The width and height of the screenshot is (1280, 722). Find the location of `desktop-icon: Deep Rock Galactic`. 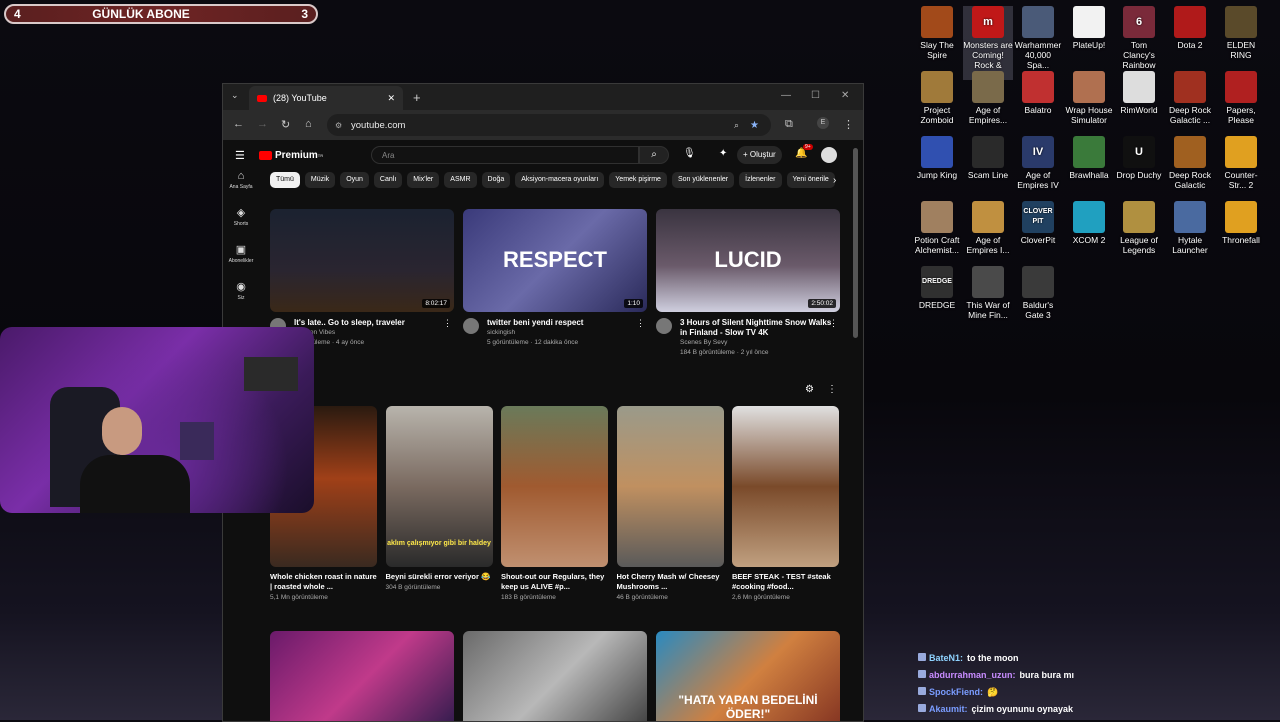

desktop-icon: Deep Rock Galactic is located at coordinates (1190, 163).